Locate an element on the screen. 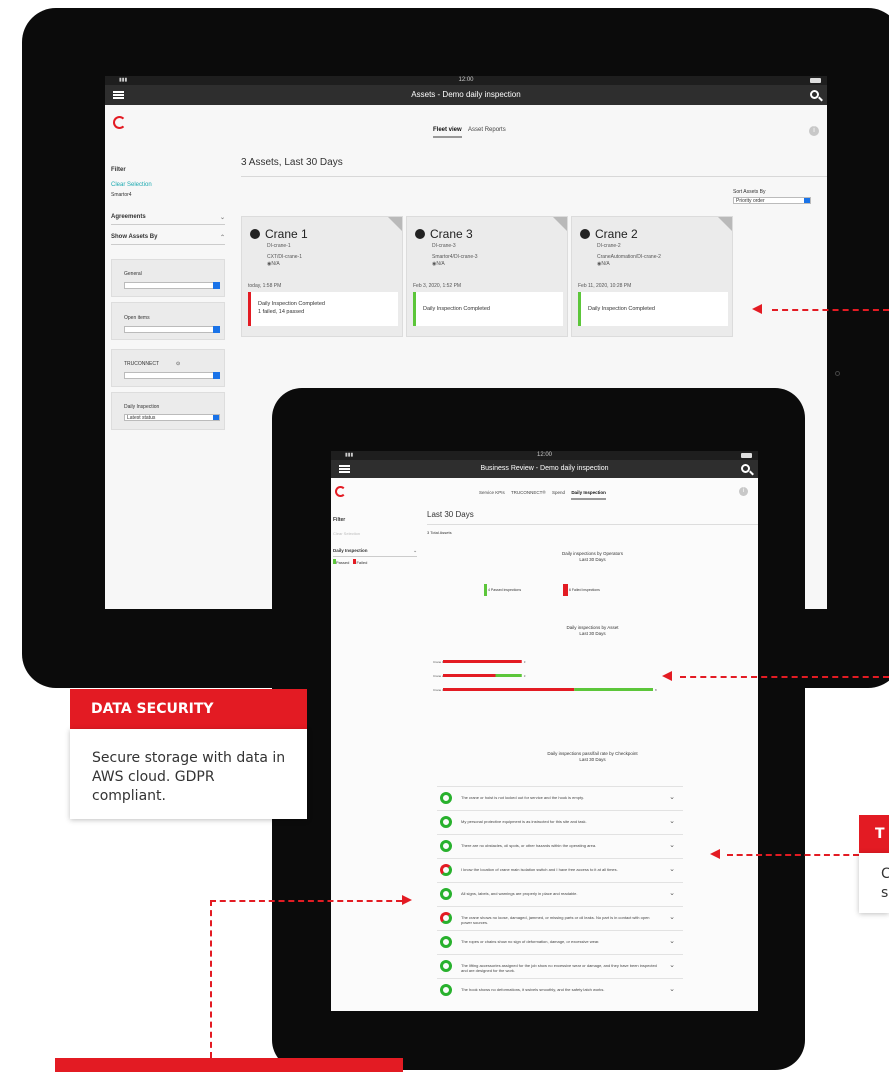 Image resolution: width=889 pixels, height=1072 pixels. show-assets-by-label: Show Assets By is located at coordinates (134, 237).